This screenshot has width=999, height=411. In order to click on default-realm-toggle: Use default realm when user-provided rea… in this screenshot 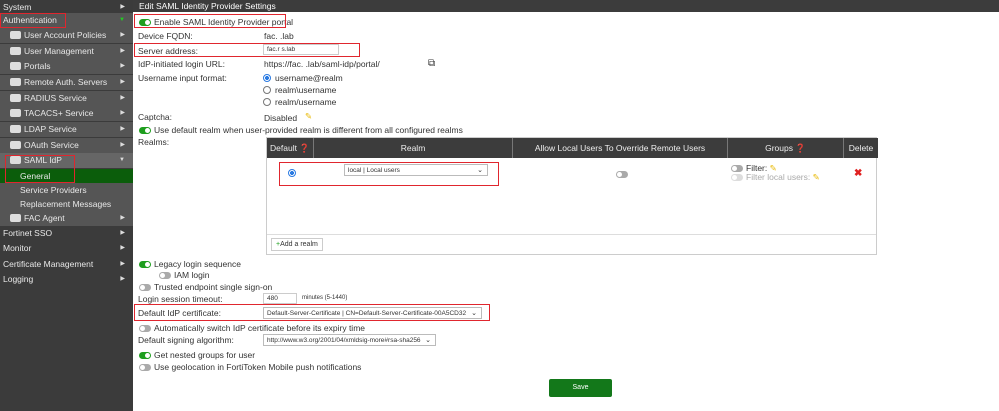, I will do `click(301, 130)`.